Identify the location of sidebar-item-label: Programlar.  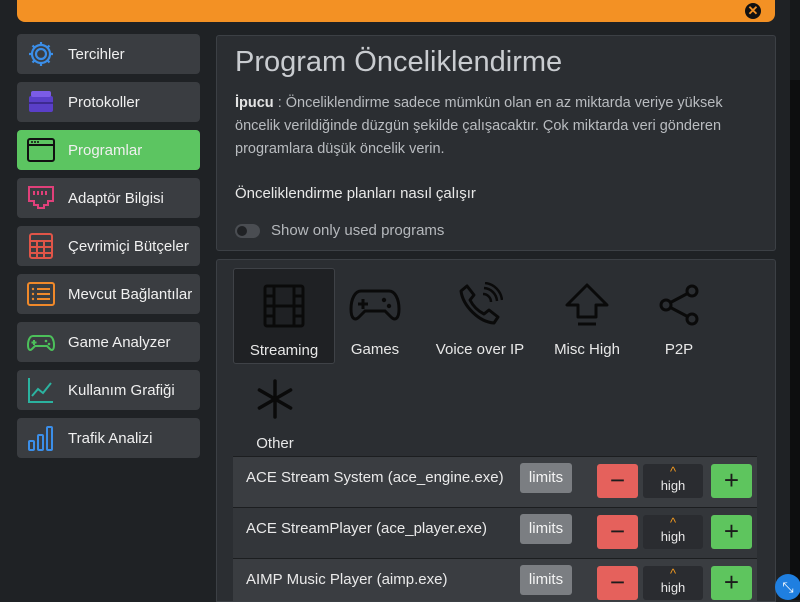
(105, 150).